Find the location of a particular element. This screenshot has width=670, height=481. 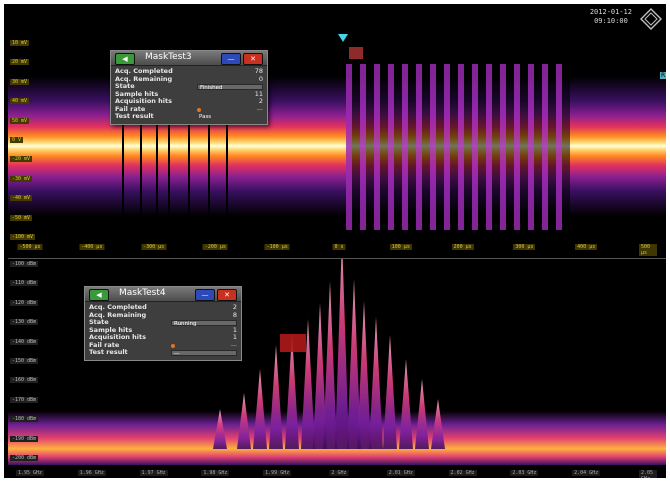

time-x-tick-label: 400 µs is located at coordinates (586, 247).